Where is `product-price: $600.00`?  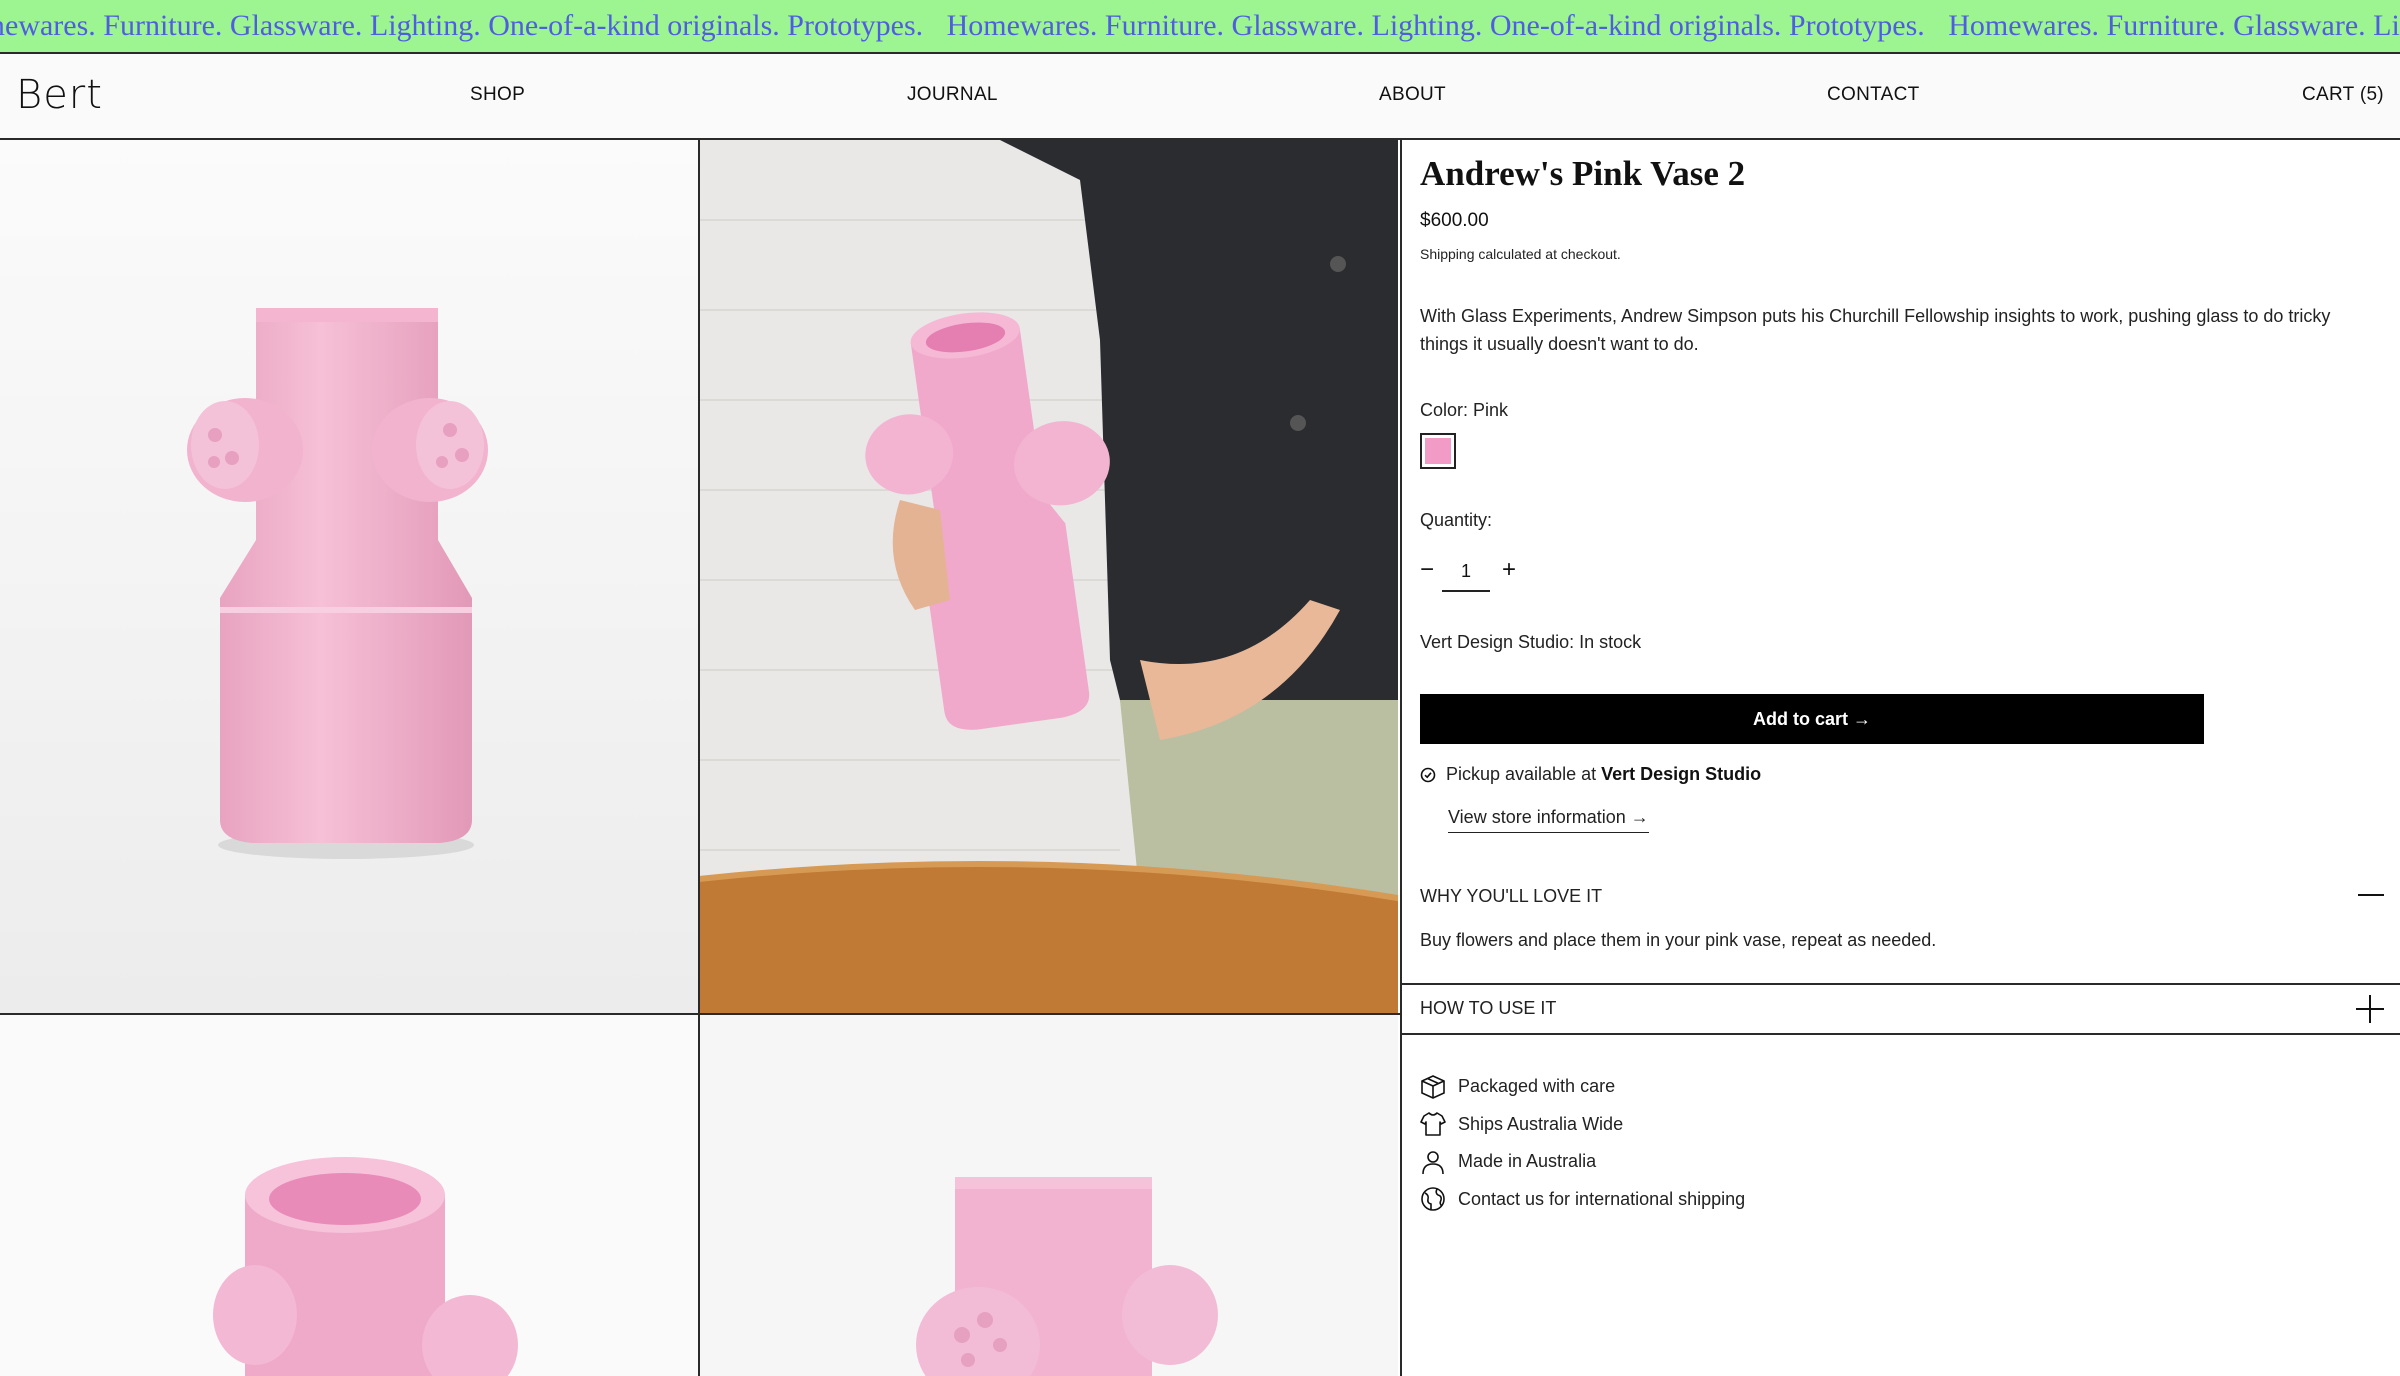 product-price: $600.00 is located at coordinates (1454, 220).